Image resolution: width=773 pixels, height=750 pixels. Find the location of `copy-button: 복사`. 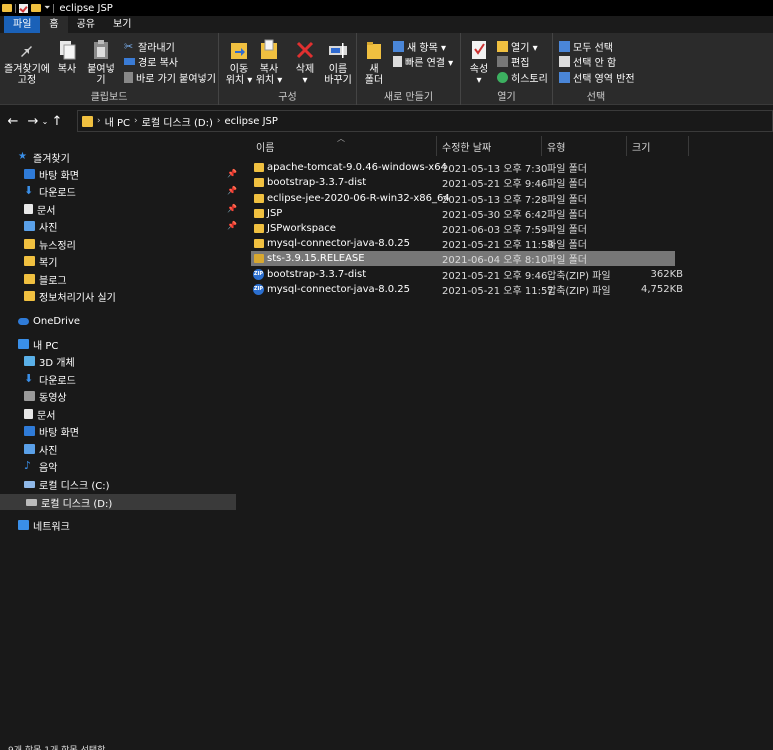

copy-button: 복사 is located at coordinates (67, 57).